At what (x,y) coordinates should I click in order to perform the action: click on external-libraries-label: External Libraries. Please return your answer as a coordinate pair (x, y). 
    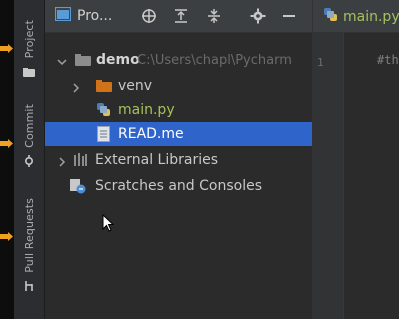
    Looking at the image, I should click on (156, 160).